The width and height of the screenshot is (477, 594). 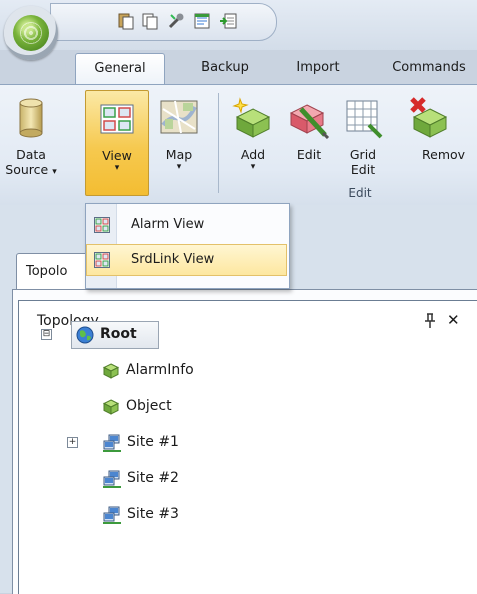 What do you see at coordinates (363, 154) in the screenshot?
I see `grid-edit-label-1: Grid` at bounding box center [363, 154].